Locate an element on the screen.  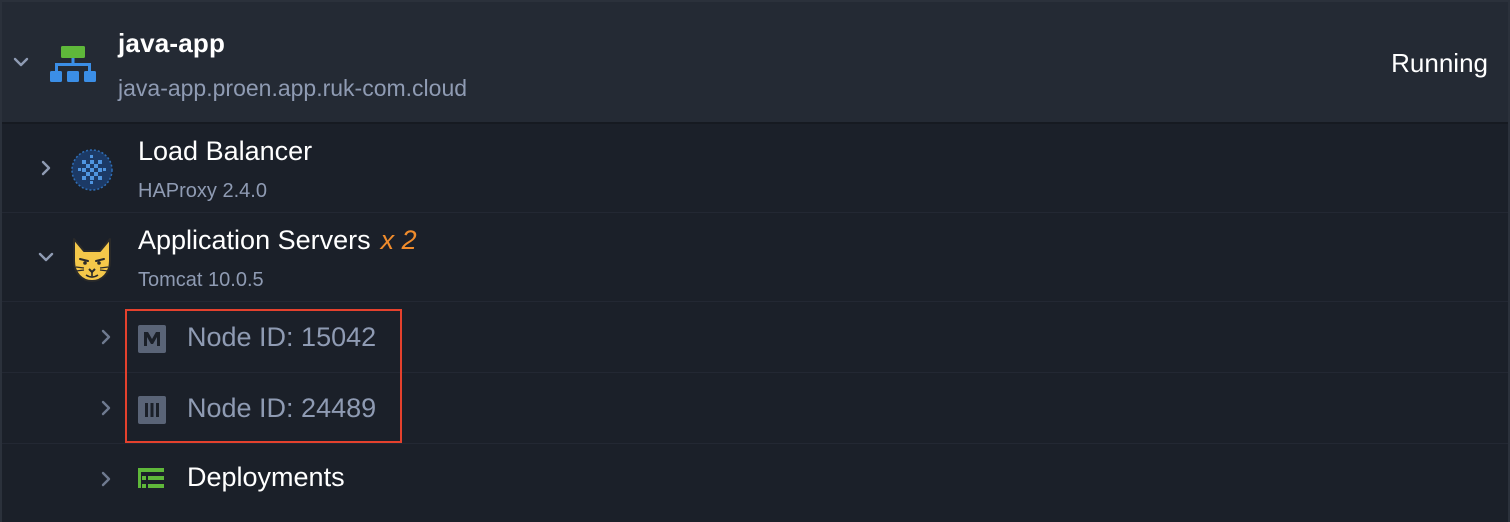
node-group-title: Application Servers x 2 is located at coordinates (277, 240).